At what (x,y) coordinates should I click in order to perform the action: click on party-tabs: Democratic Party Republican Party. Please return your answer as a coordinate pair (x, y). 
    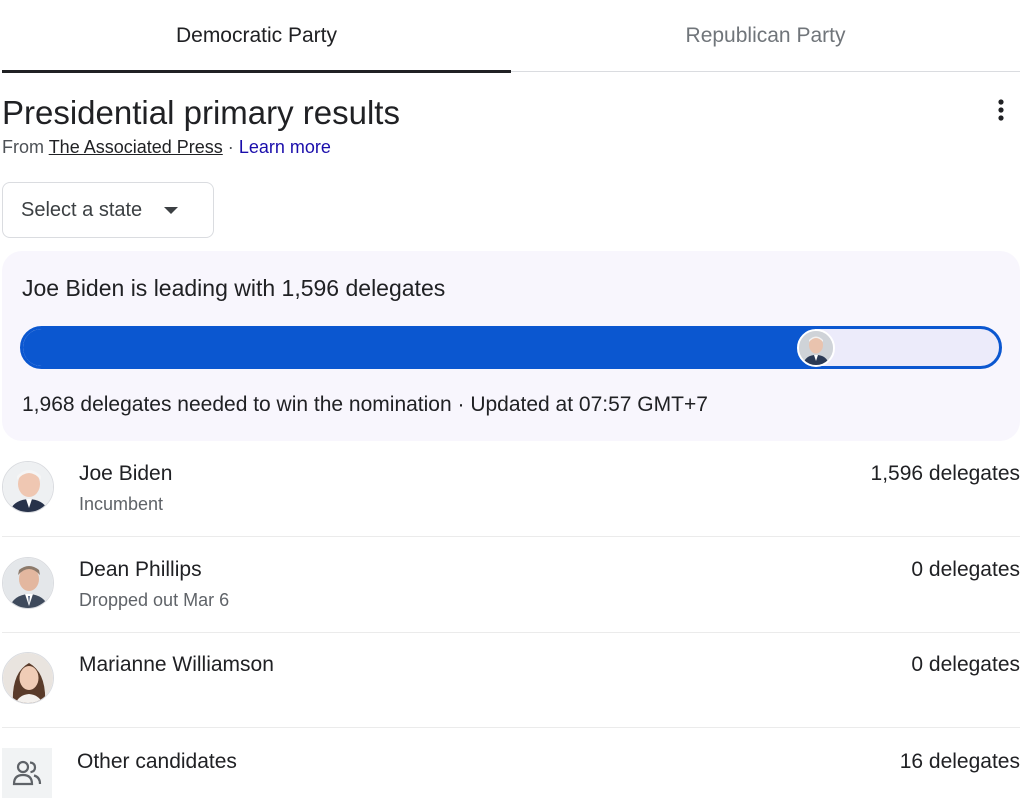
    Looking at the image, I should click on (511, 36).